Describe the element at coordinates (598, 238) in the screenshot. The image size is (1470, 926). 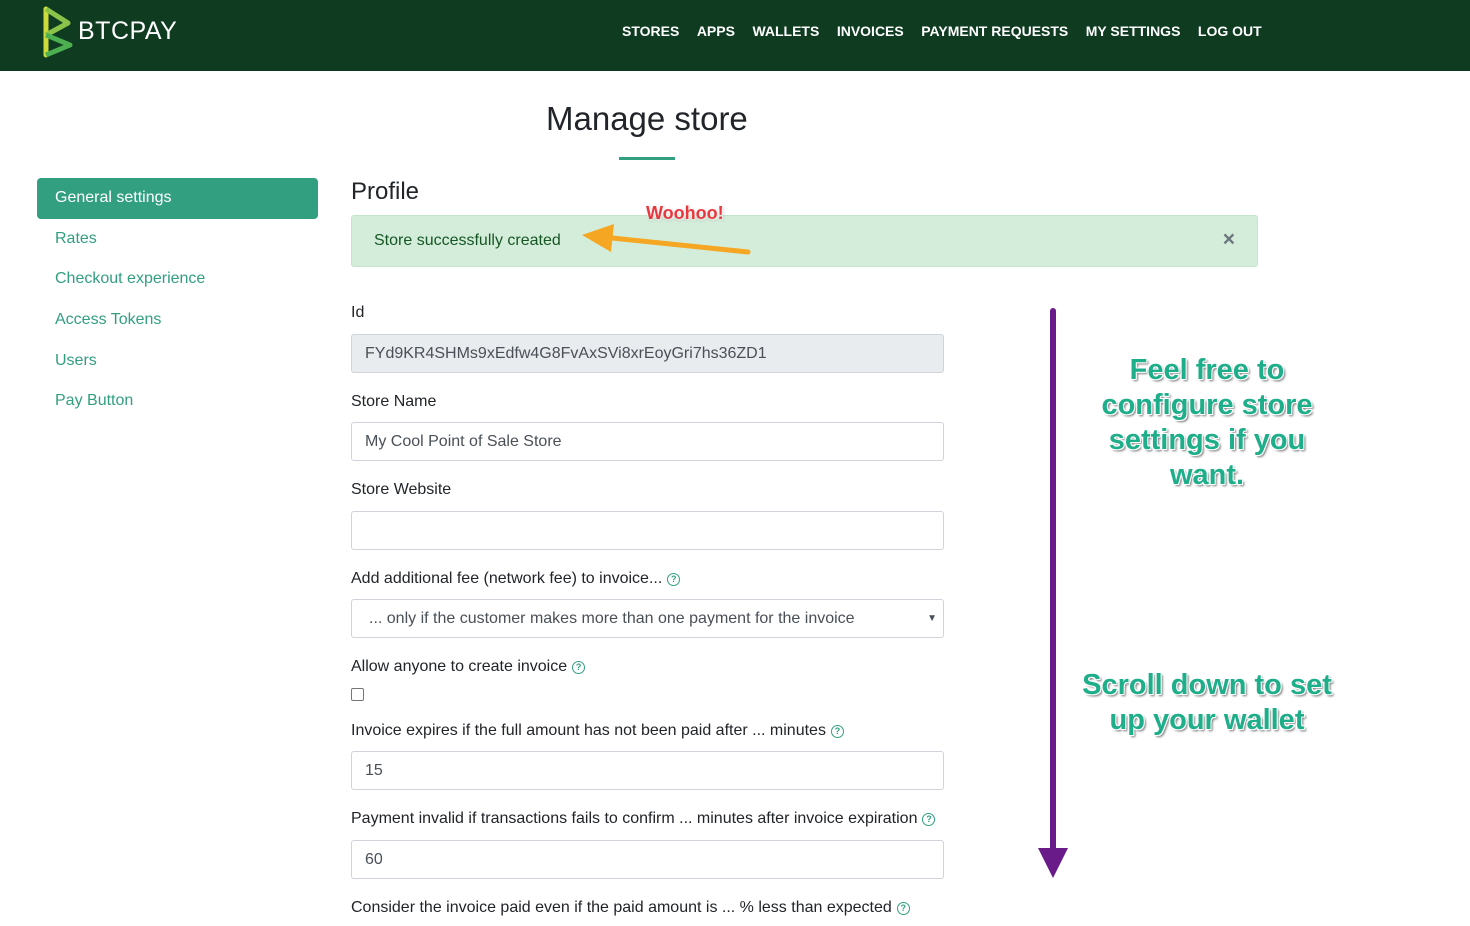
I see `orange-arrowhead-icon` at that location.